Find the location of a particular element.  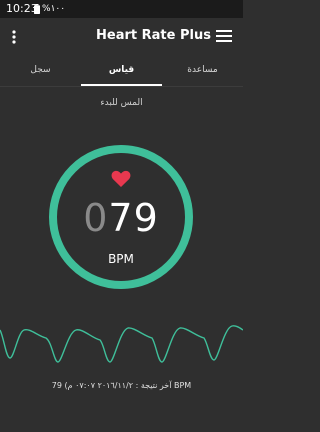

tab-measure: قياس is located at coordinates (121, 71).